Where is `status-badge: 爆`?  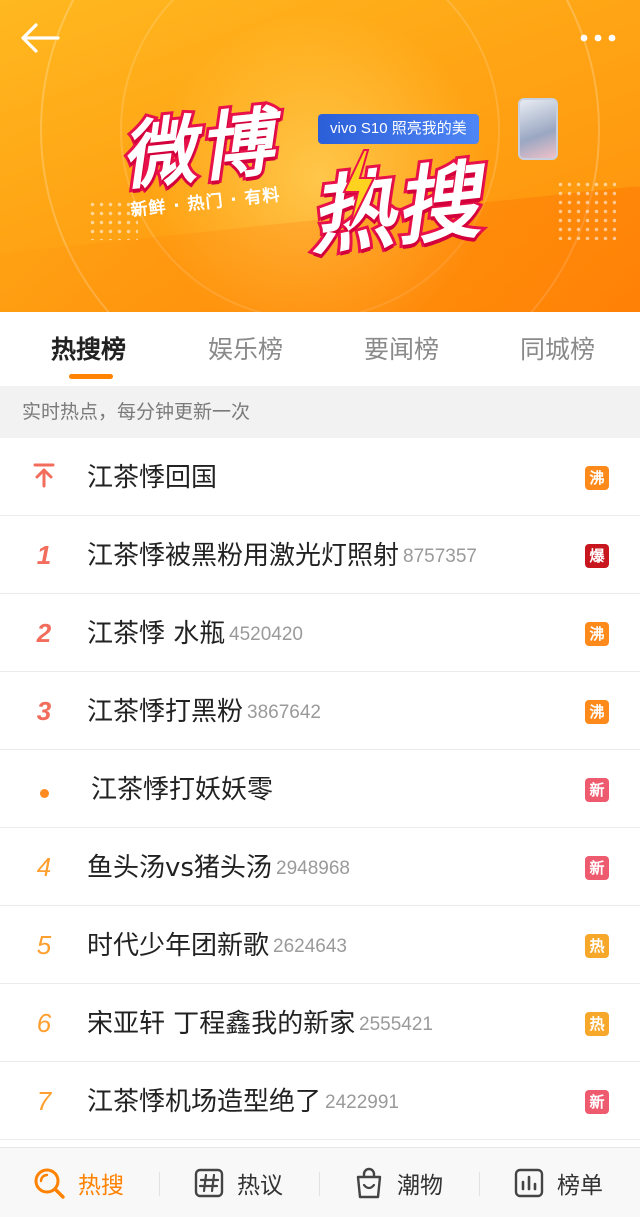
status-badge: 爆 is located at coordinates (597, 556).